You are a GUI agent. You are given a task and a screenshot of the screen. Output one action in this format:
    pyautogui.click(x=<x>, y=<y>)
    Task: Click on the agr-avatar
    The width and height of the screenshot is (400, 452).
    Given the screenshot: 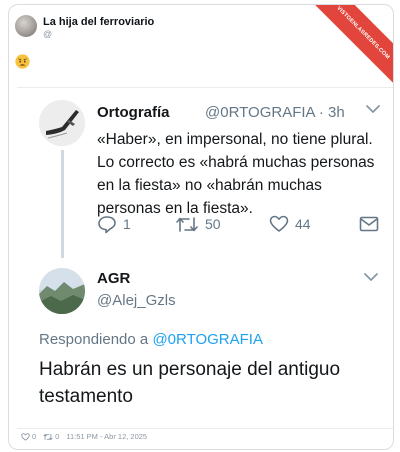 What is the action you would take?
    pyautogui.click(x=62, y=291)
    